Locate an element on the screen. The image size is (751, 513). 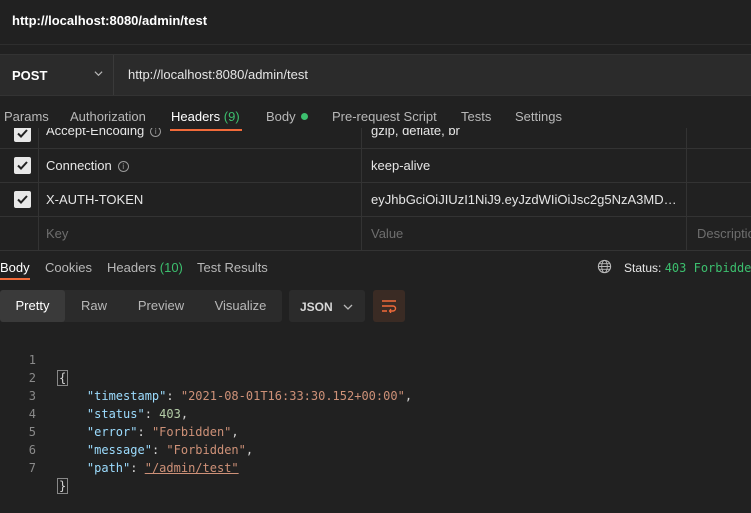
header-key: X-AUTH-TOKEN is located at coordinates (94, 199).